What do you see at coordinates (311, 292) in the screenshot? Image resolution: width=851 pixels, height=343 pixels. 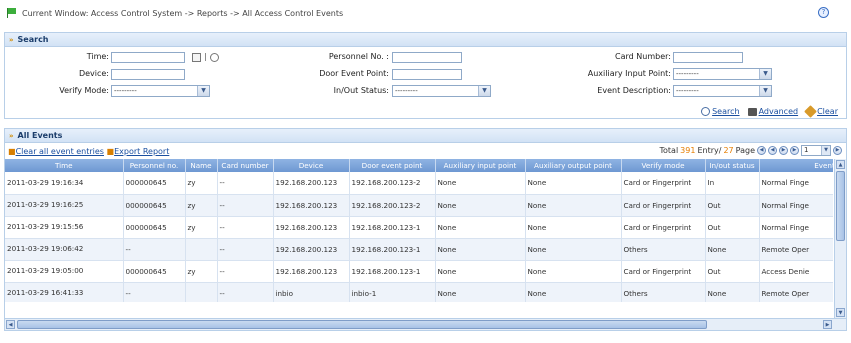 I see `cell-device: inbio` at bounding box center [311, 292].